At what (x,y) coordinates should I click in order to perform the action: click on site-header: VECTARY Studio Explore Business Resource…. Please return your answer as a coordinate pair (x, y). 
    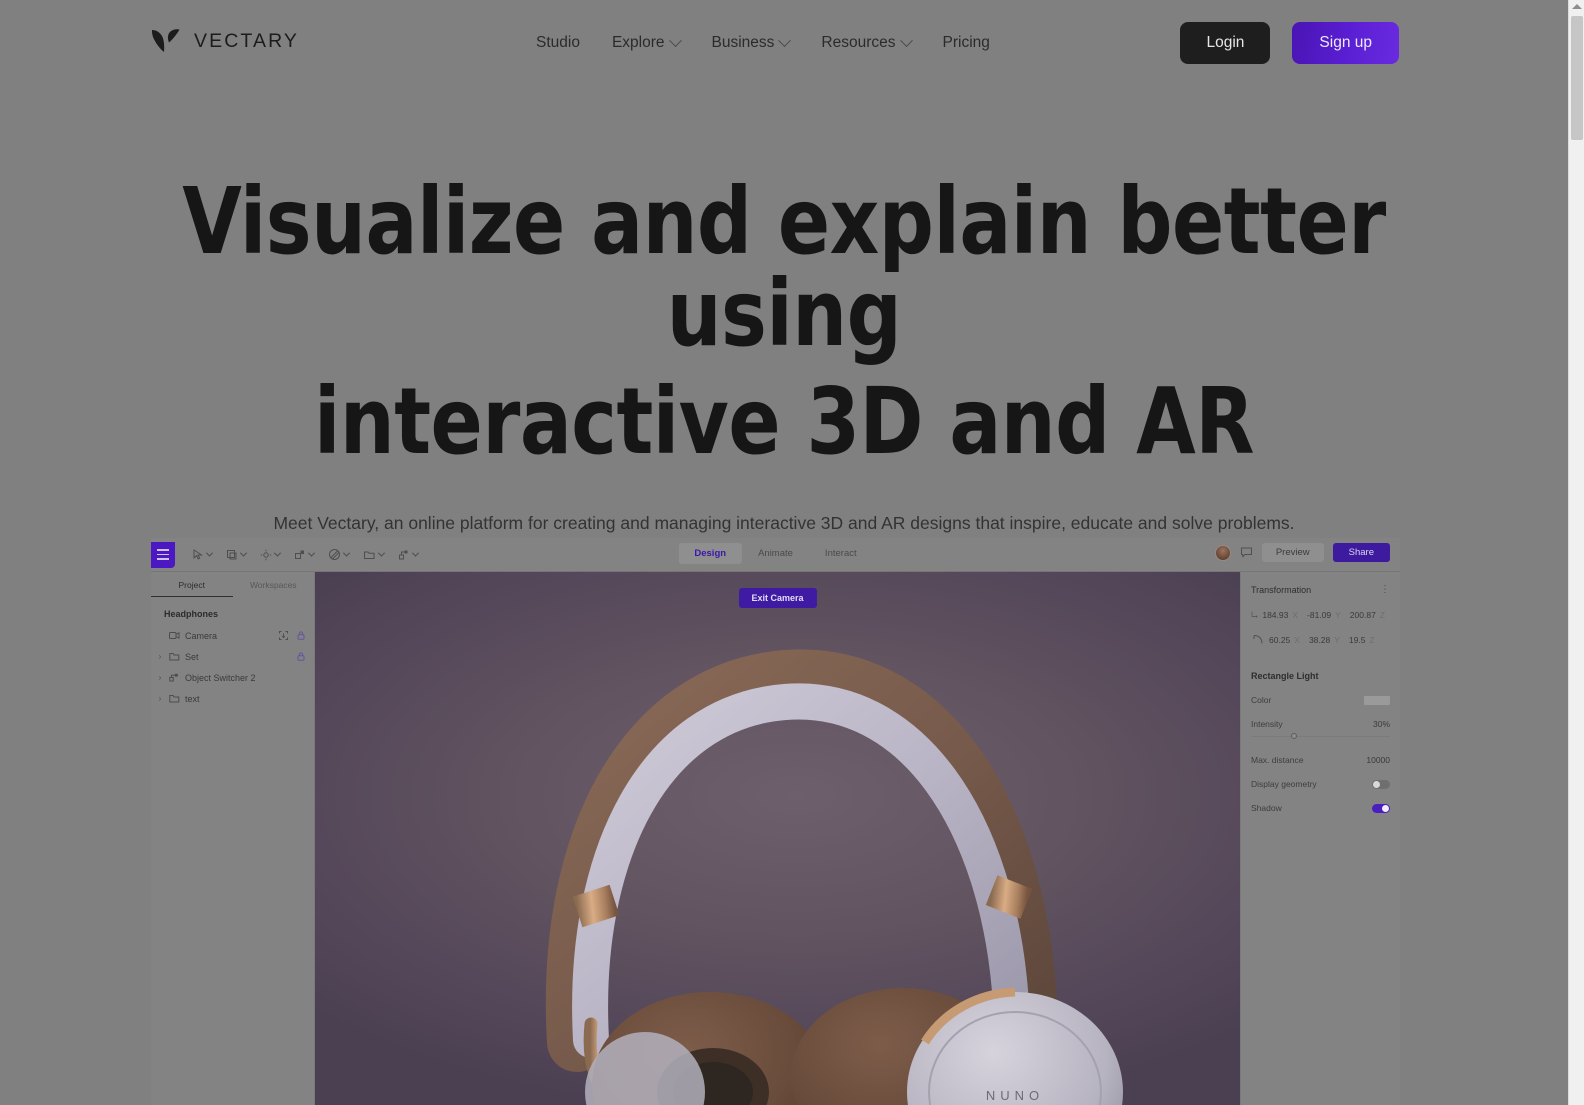
    Looking at the image, I should click on (784, 43).